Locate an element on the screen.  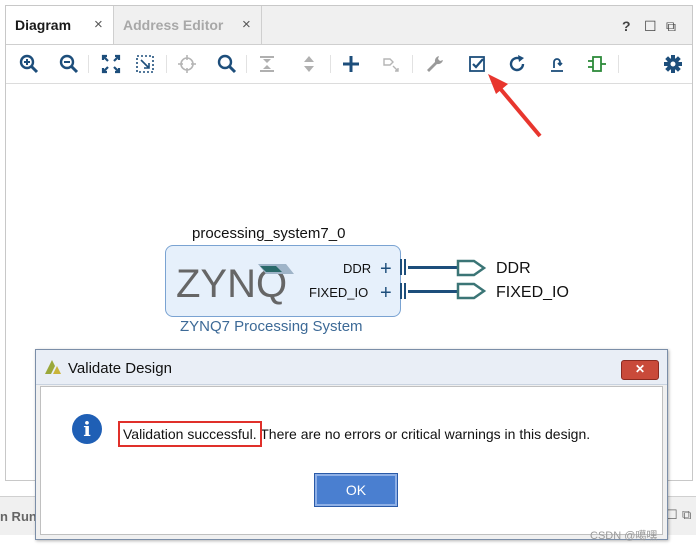
external-port-ddr: DDR is located at coordinates (513, 269).